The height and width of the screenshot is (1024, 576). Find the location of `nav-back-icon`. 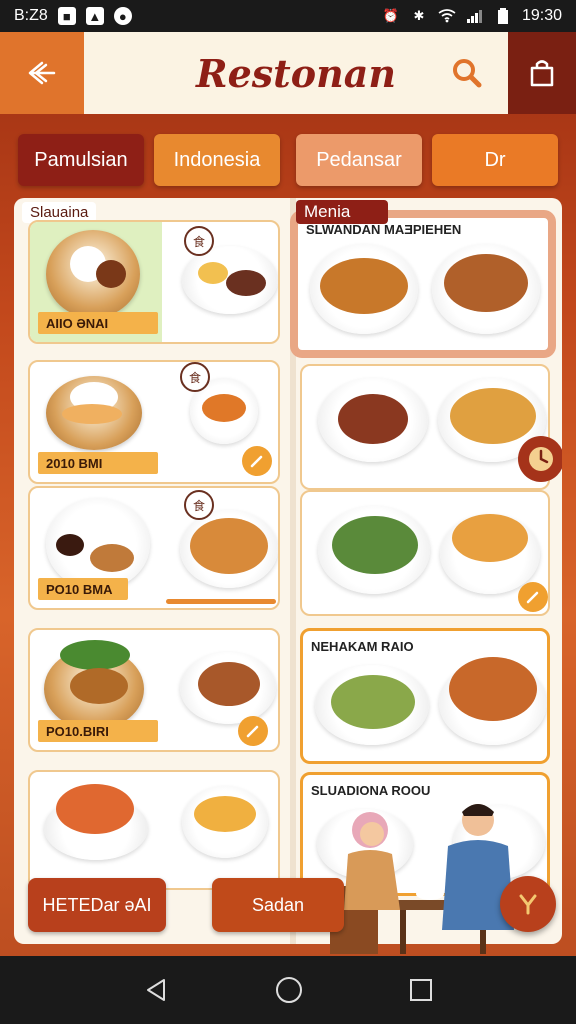

nav-back-icon is located at coordinates (156, 990).